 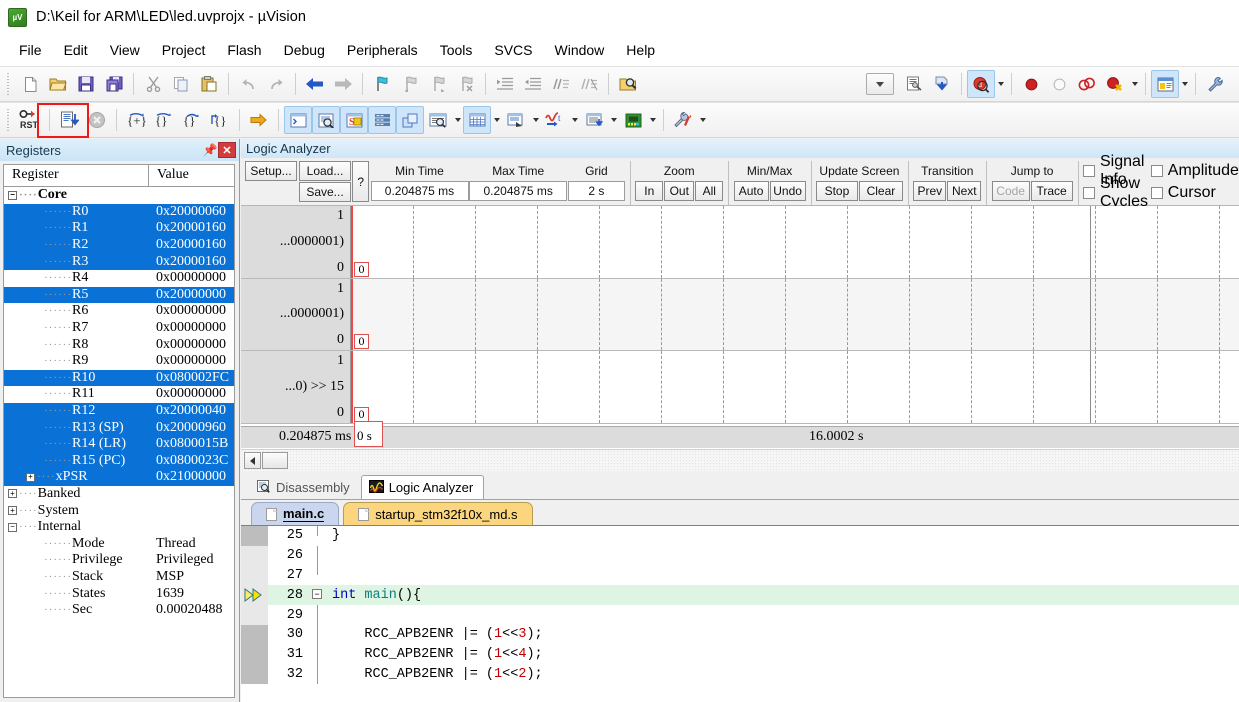 What do you see at coordinates (119, 361) in the screenshot?
I see `register-row: ······R9 0x00000000` at bounding box center [119, 361].